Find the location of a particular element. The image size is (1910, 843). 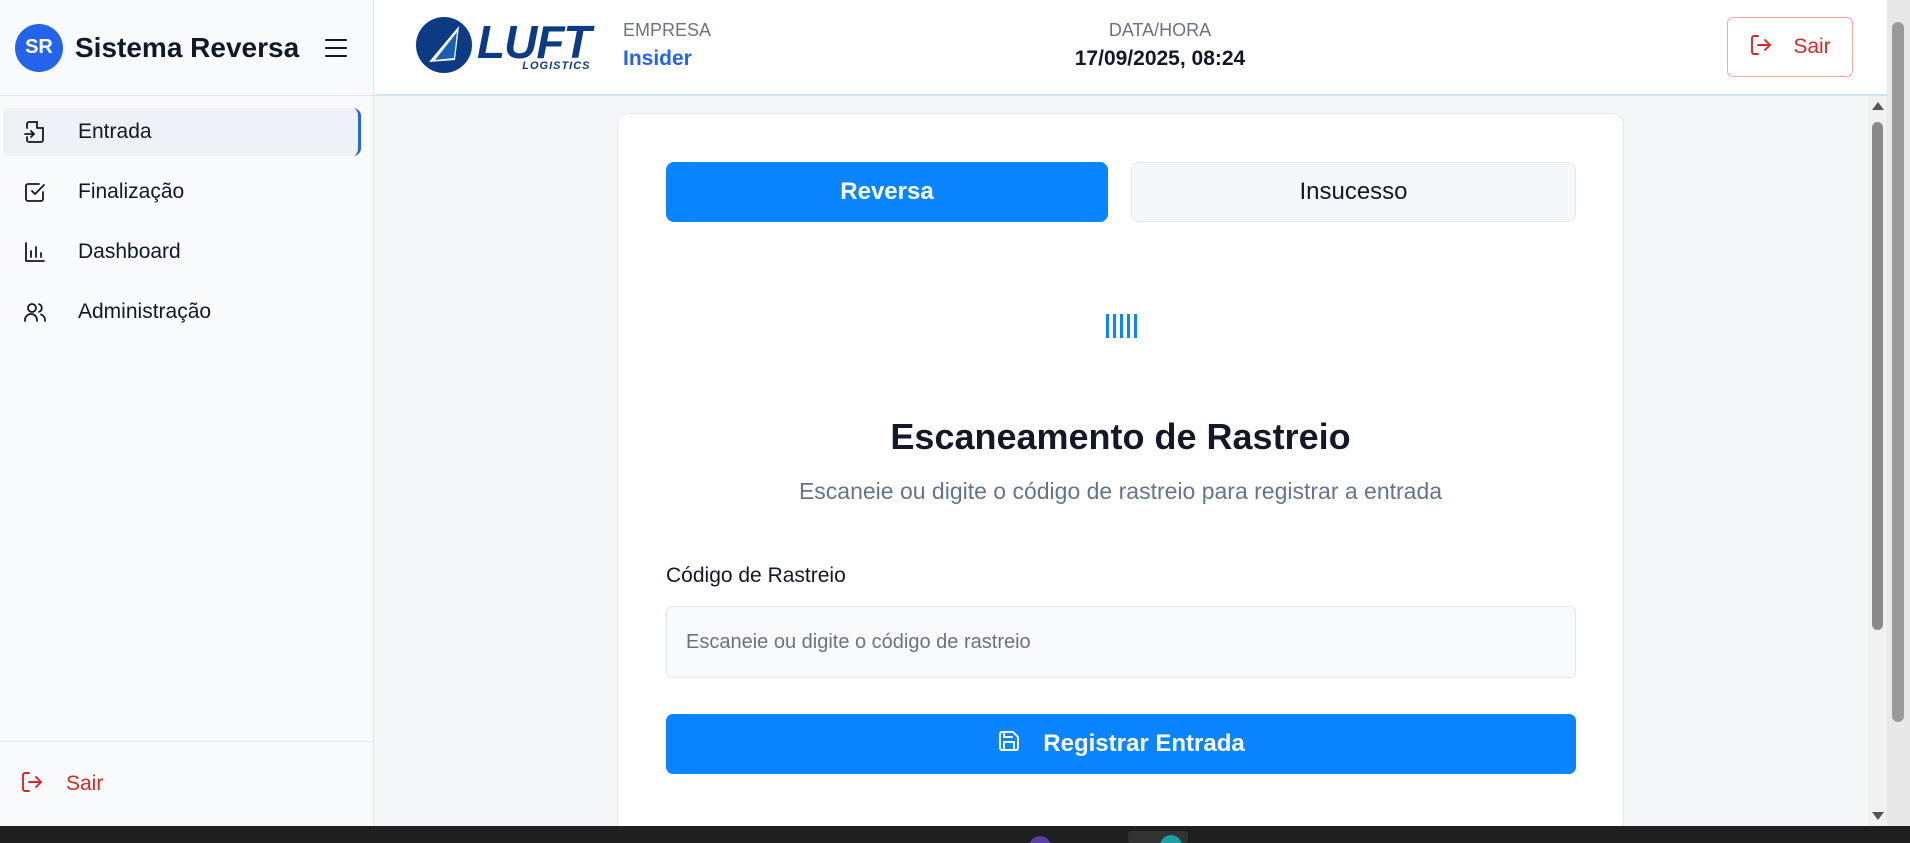

company-label: EMPRESA is located at coordinates (667, 30).